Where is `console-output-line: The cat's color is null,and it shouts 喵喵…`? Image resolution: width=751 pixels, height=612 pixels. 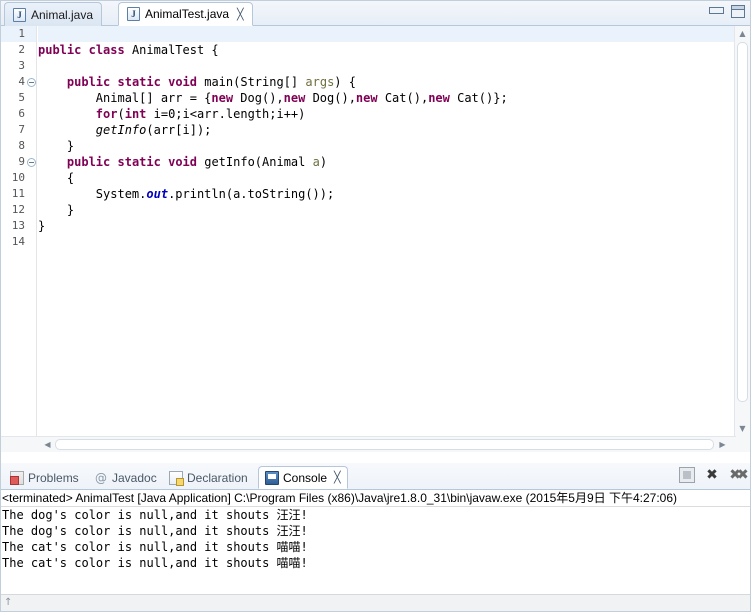
console-output-line: The cat's color is null,and it shouts 喵喵… is located at coordinates (155, 547).